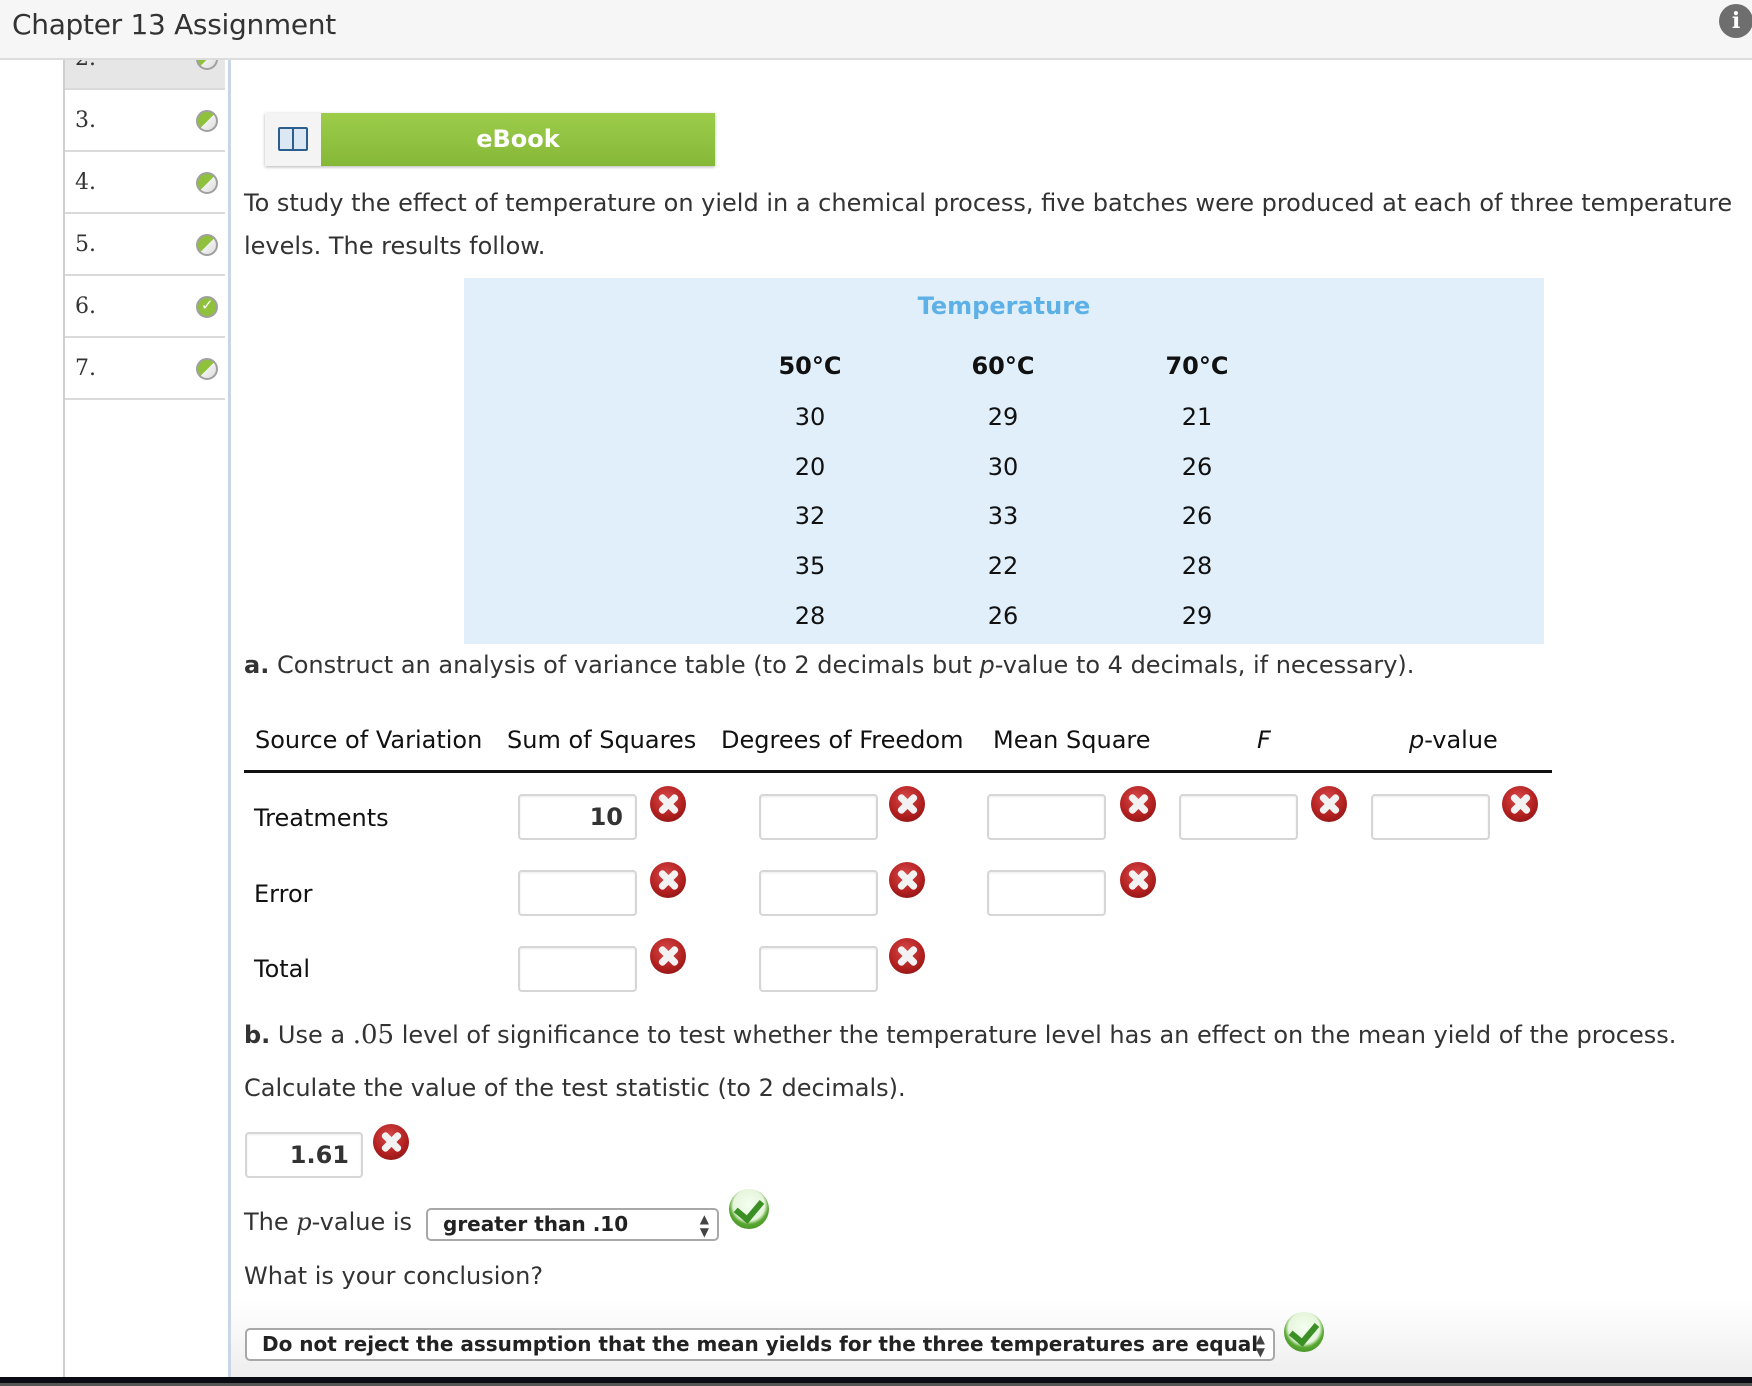  What do you see at coordinates (304, 1155) in the screenshot?
I see `test-statistic-input: 1.61` at bounding box center [304, 1155].